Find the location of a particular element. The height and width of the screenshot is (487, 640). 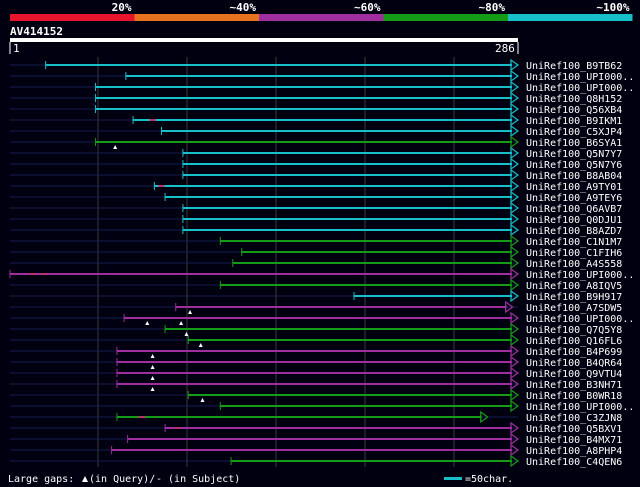

hit-name: UniRef100_Q8H152 is located at coordinates (574, 99).